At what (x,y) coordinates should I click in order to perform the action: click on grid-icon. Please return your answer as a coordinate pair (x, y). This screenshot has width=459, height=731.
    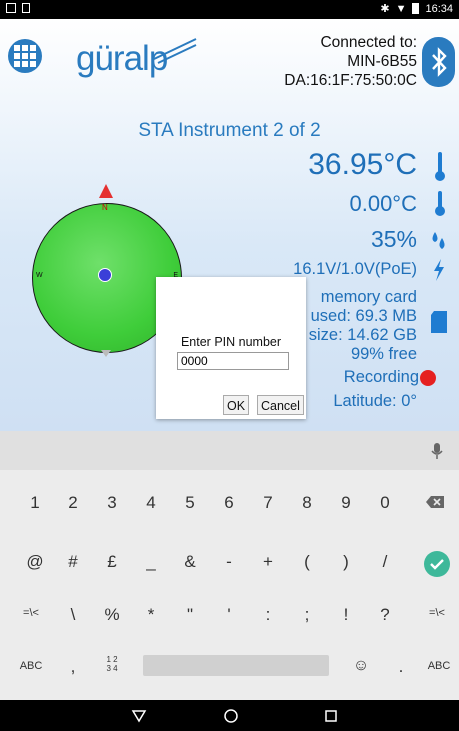
    Looking at the image, I should click on (25, 56).